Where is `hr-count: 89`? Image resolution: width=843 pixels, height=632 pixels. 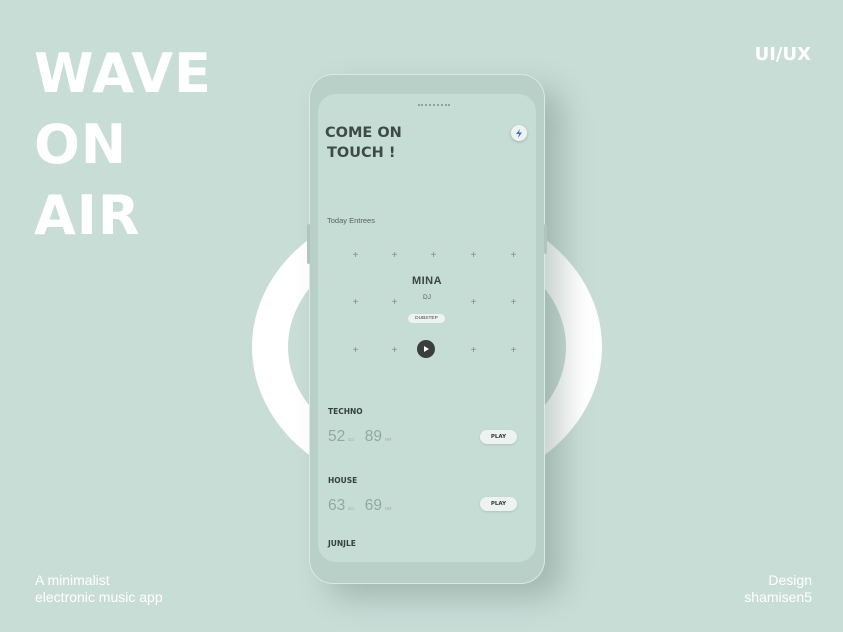 hr-count: 89 is located at coordinates (373, 436).